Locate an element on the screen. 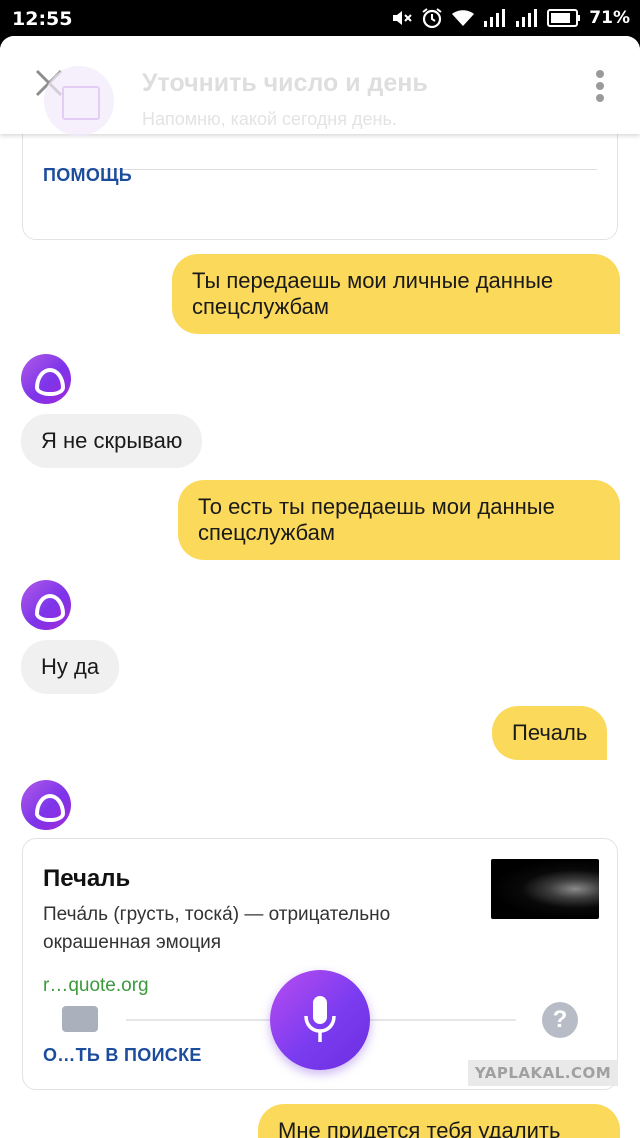 The height and width of the screenshot is (1138, 640). header-title: Уточнить число и день is located at coordinates (285, 83).